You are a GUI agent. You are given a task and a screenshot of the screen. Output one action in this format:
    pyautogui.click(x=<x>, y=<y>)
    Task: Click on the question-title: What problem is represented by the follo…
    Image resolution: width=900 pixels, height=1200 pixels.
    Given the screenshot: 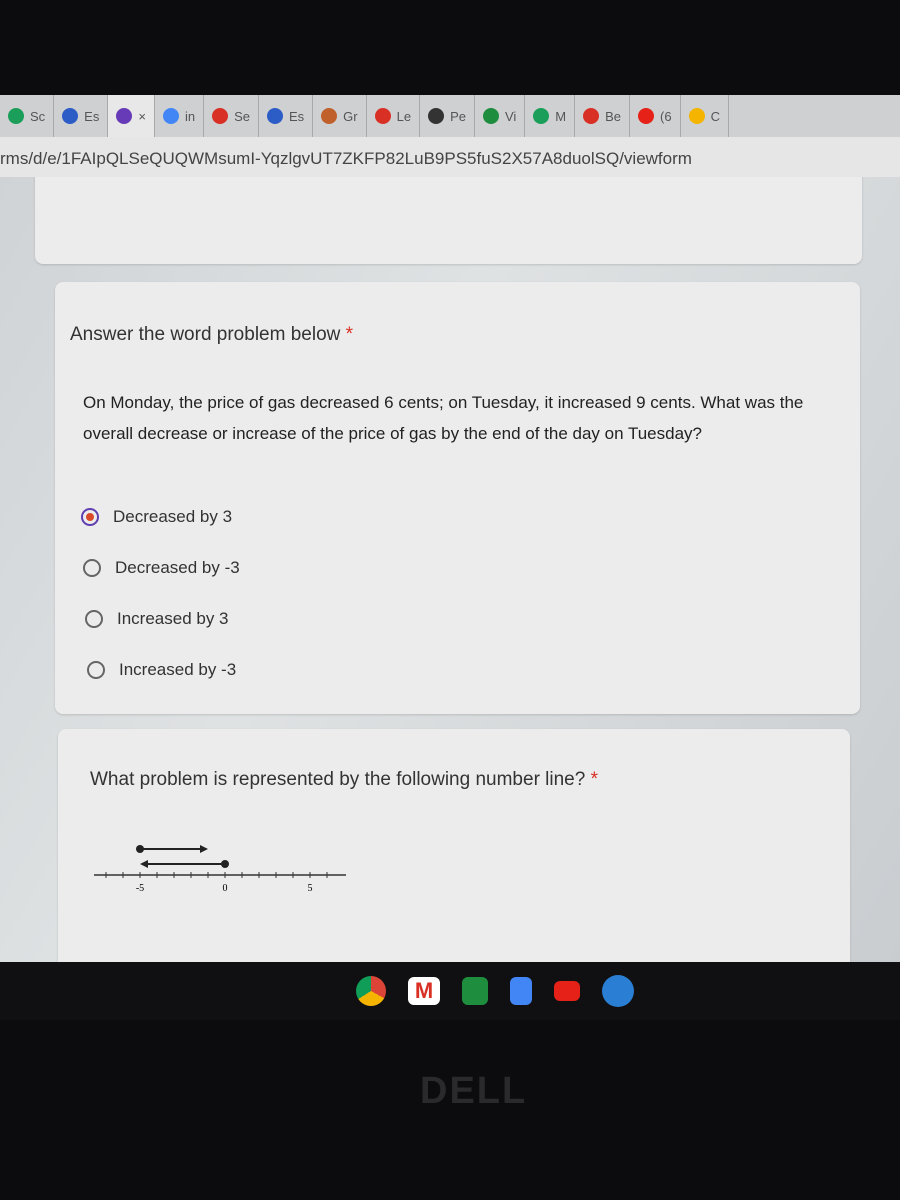 What is the action you would take?
    pyautogui.click(x=344, y=779)
    